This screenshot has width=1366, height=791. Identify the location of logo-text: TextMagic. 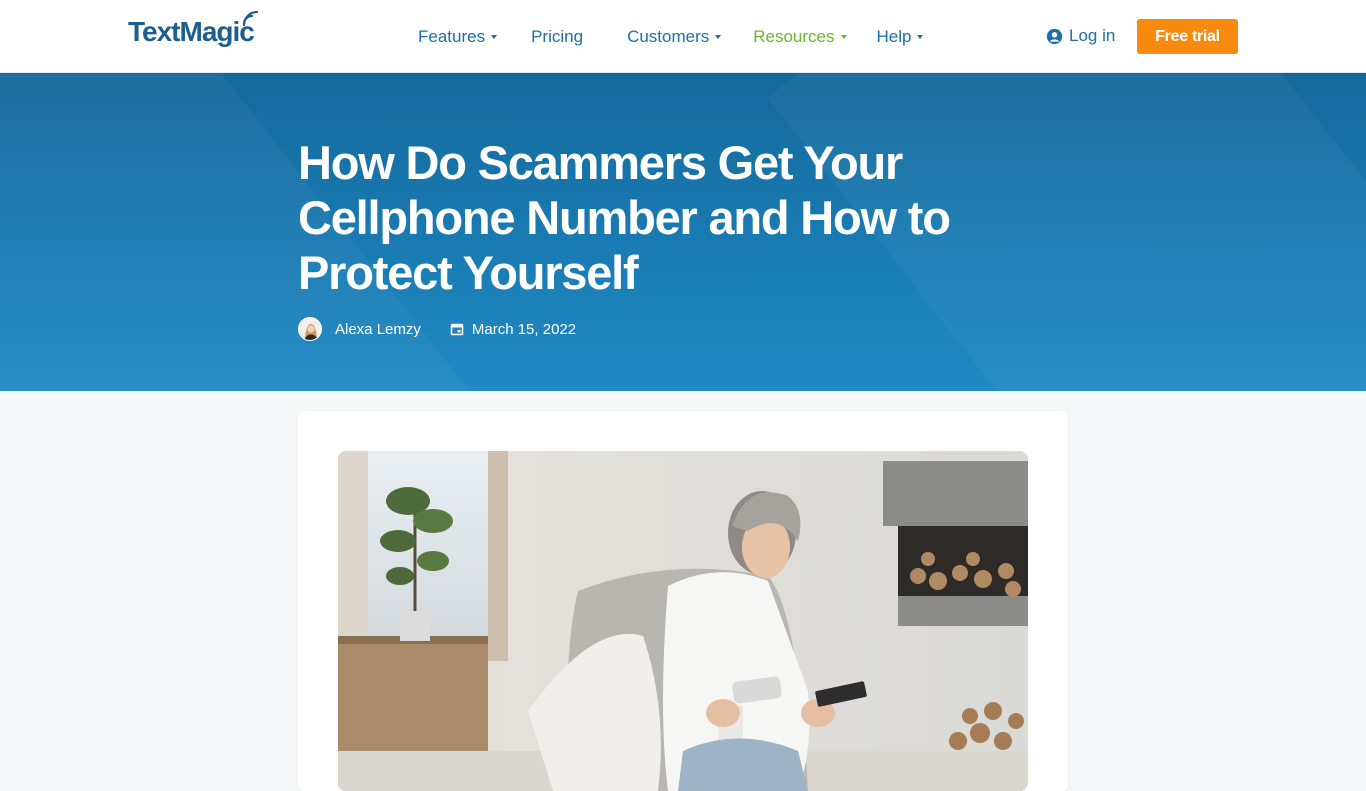
(191, 31).